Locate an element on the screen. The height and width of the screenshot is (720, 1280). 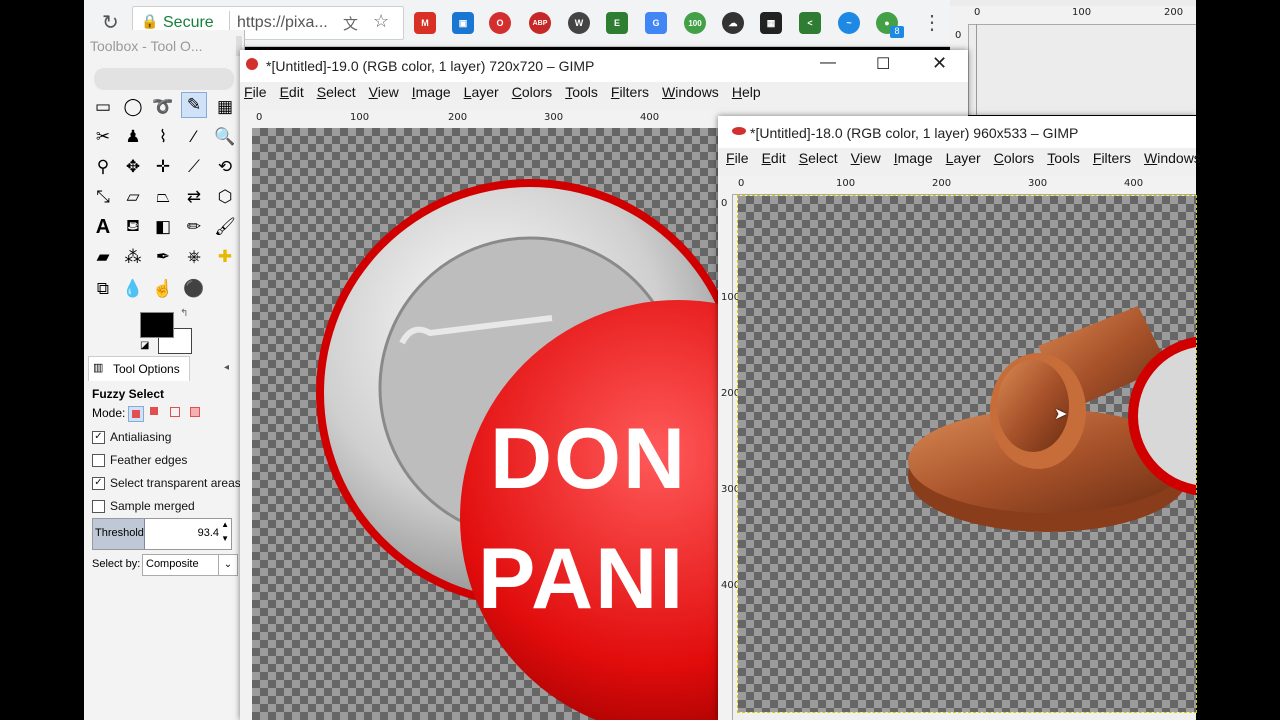
select-by-dropdown: Composite ⌄ is located at coordinates (190, 565).